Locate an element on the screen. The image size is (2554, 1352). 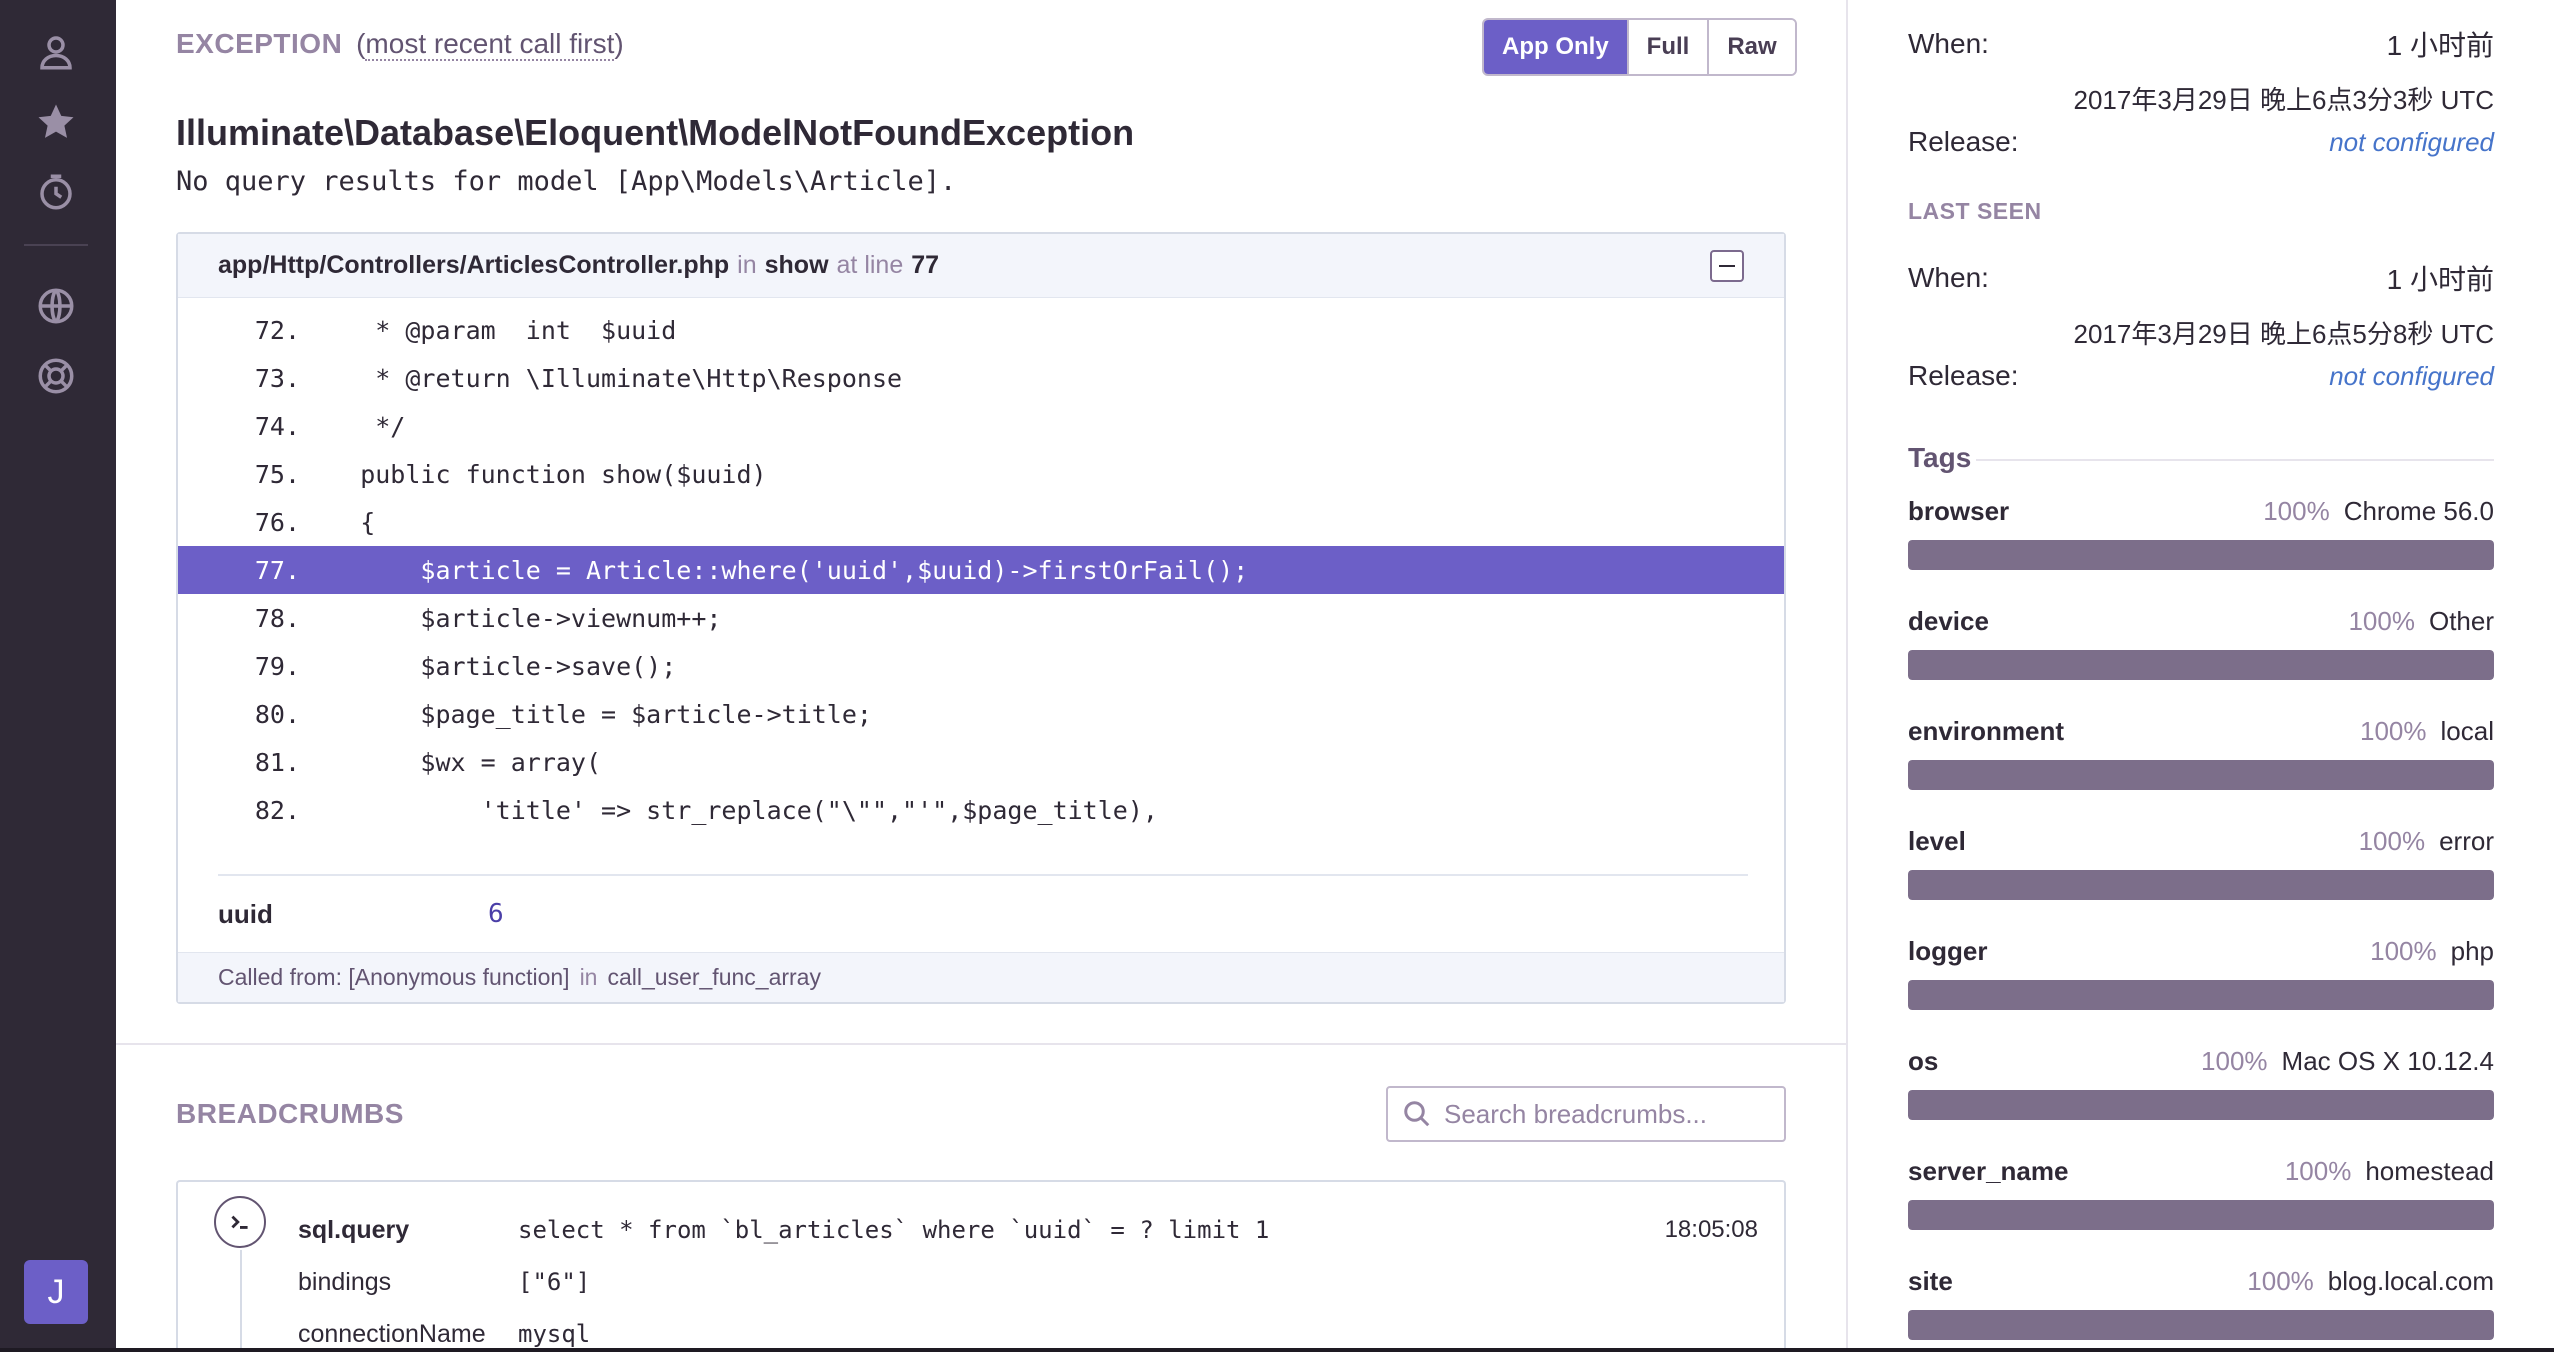
breadcrumbs-title: BREADCRUMBS is located at coordinates (290, 1113).